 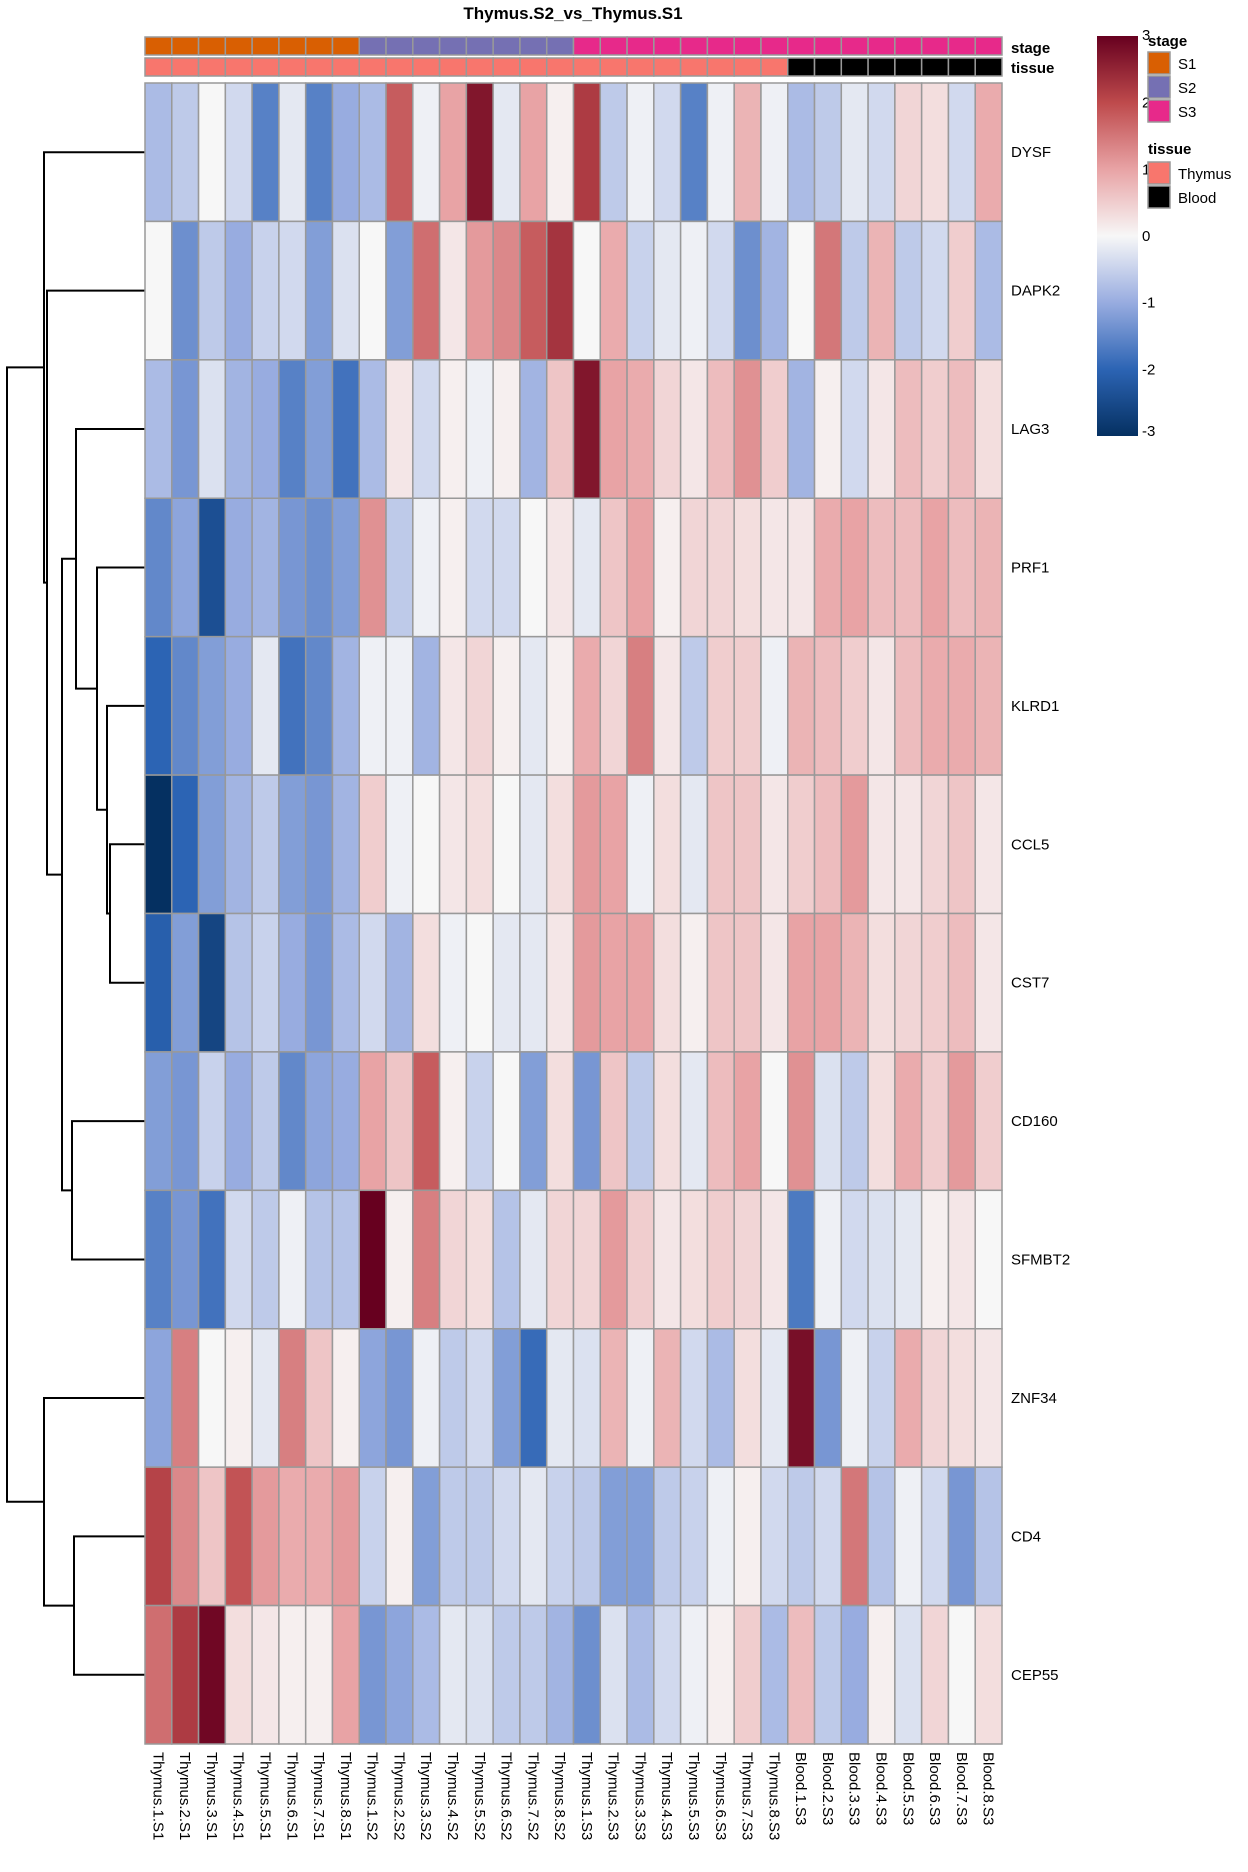 What do you see at coordinates (1148, 303) in the screenshot?
I see `color-scale-tick-label: -1` at bounding box center [1148, 303].